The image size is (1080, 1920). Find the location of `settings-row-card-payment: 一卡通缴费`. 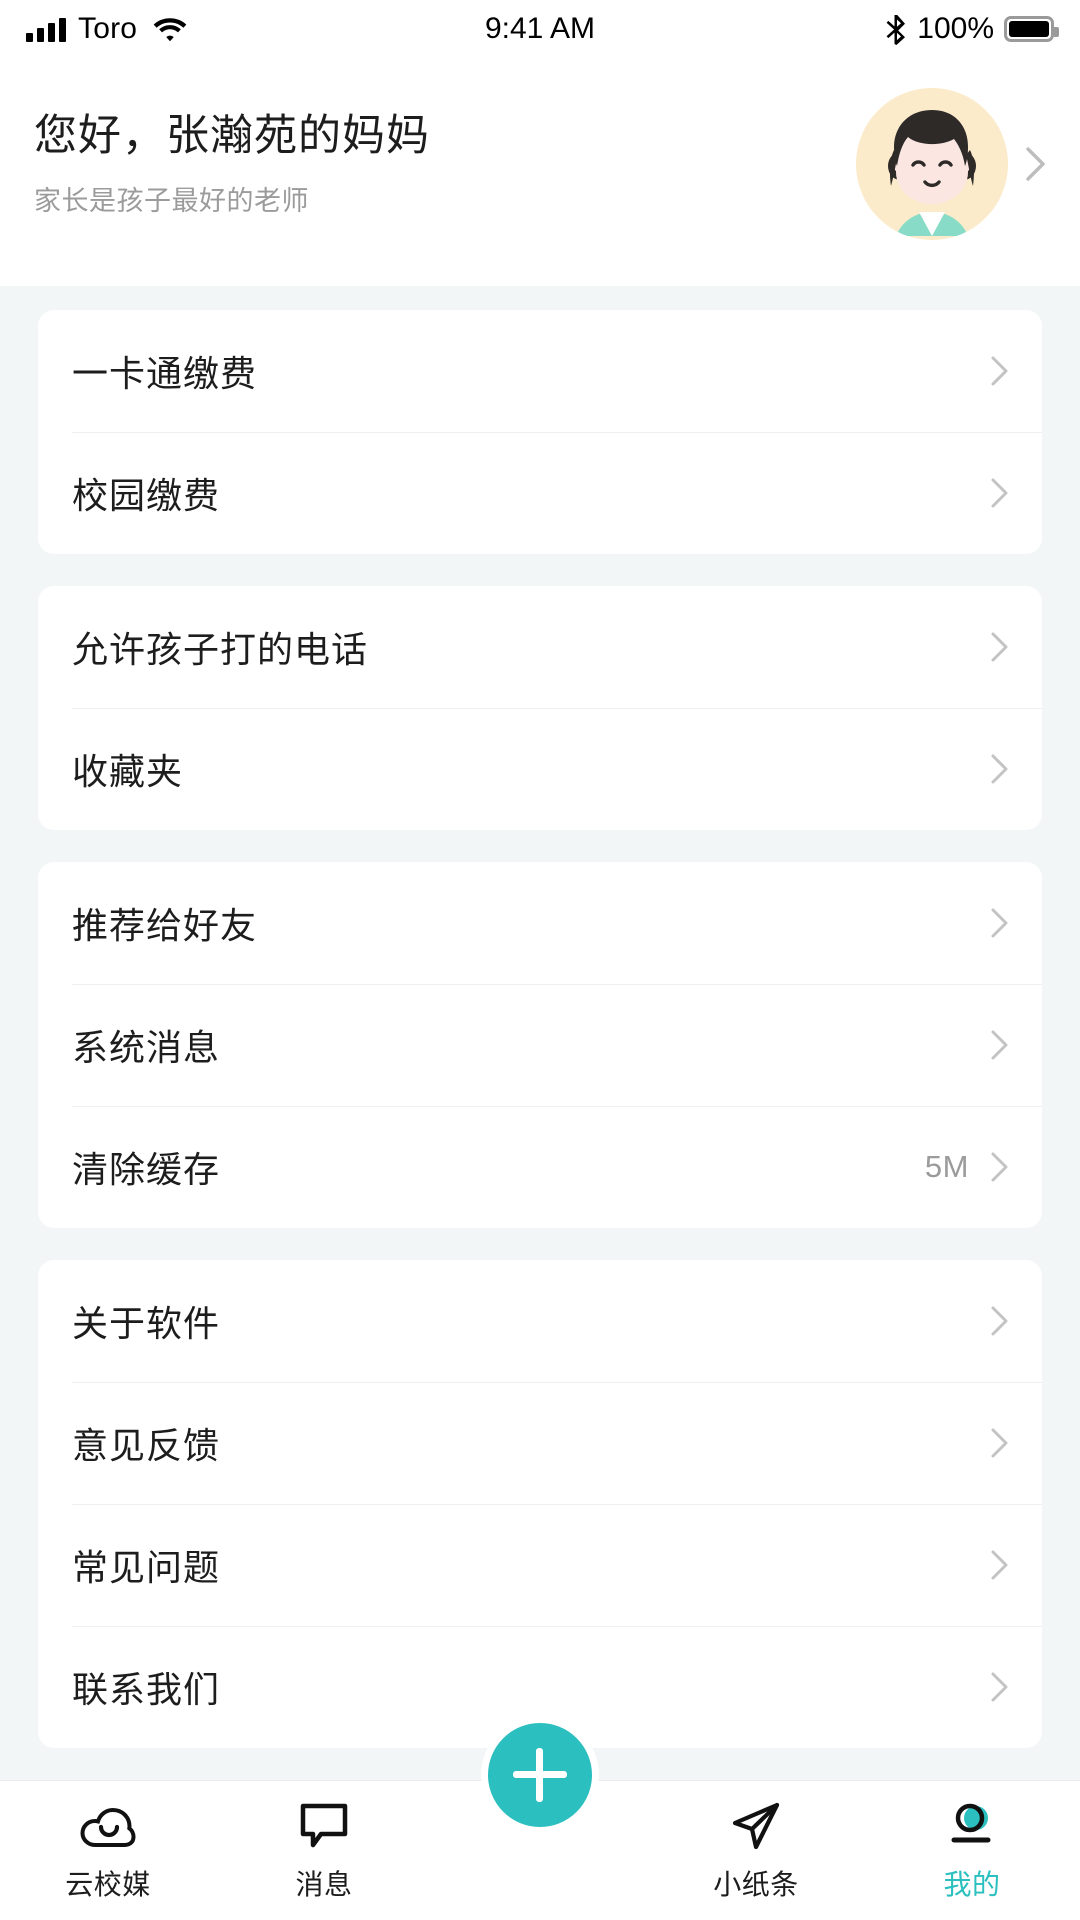

settings-row-card-payment: 一卡通缴费 is located at coordinates (540, 371).